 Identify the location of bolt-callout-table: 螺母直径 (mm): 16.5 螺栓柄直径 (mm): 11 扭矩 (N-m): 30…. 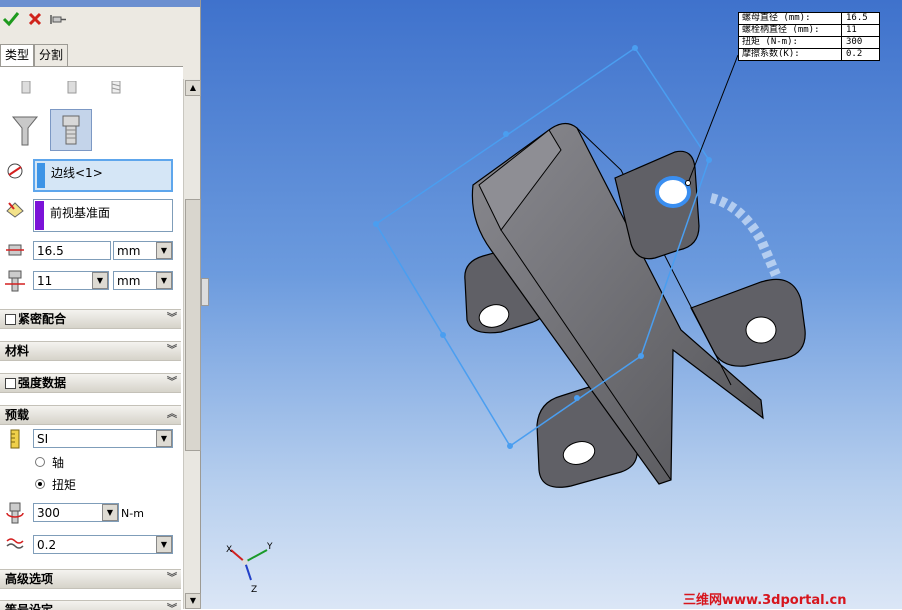
(809, 36).